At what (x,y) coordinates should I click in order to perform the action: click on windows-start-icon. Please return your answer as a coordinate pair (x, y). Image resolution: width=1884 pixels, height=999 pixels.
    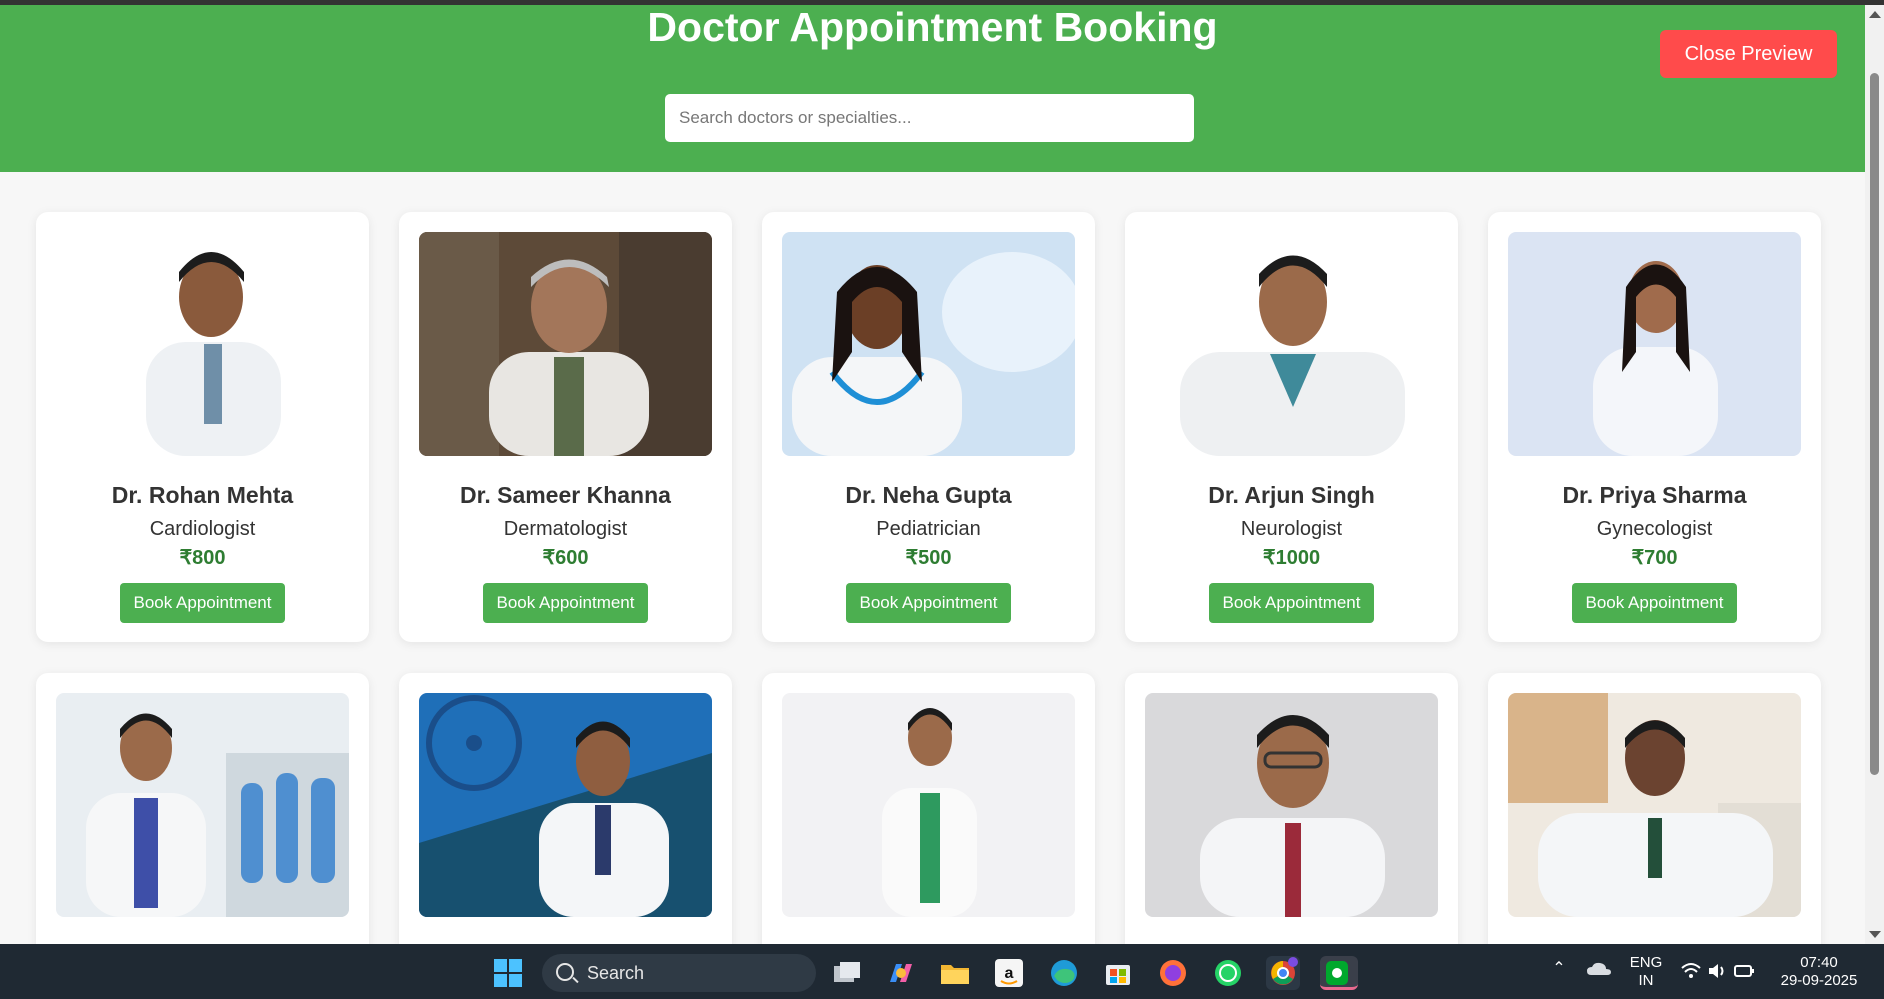
    Looking at the image, I should click on (508, 973).